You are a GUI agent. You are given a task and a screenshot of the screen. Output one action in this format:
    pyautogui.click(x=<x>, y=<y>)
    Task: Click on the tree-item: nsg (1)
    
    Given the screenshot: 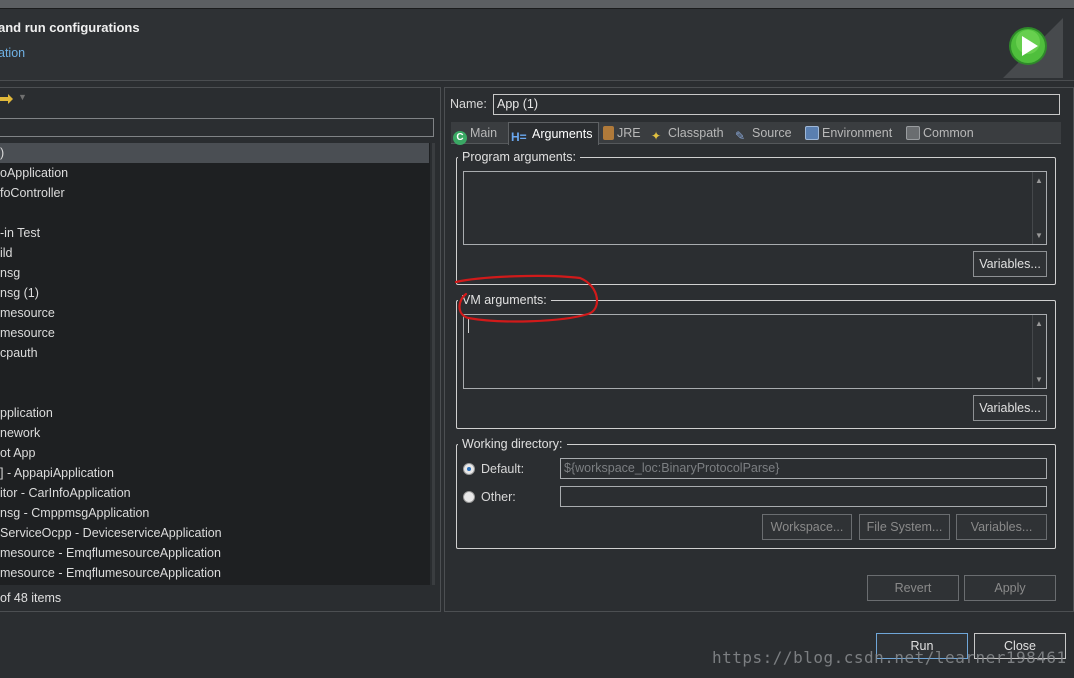 What is the action you would take?
    pyautogui.click(x=19, y=293)
    